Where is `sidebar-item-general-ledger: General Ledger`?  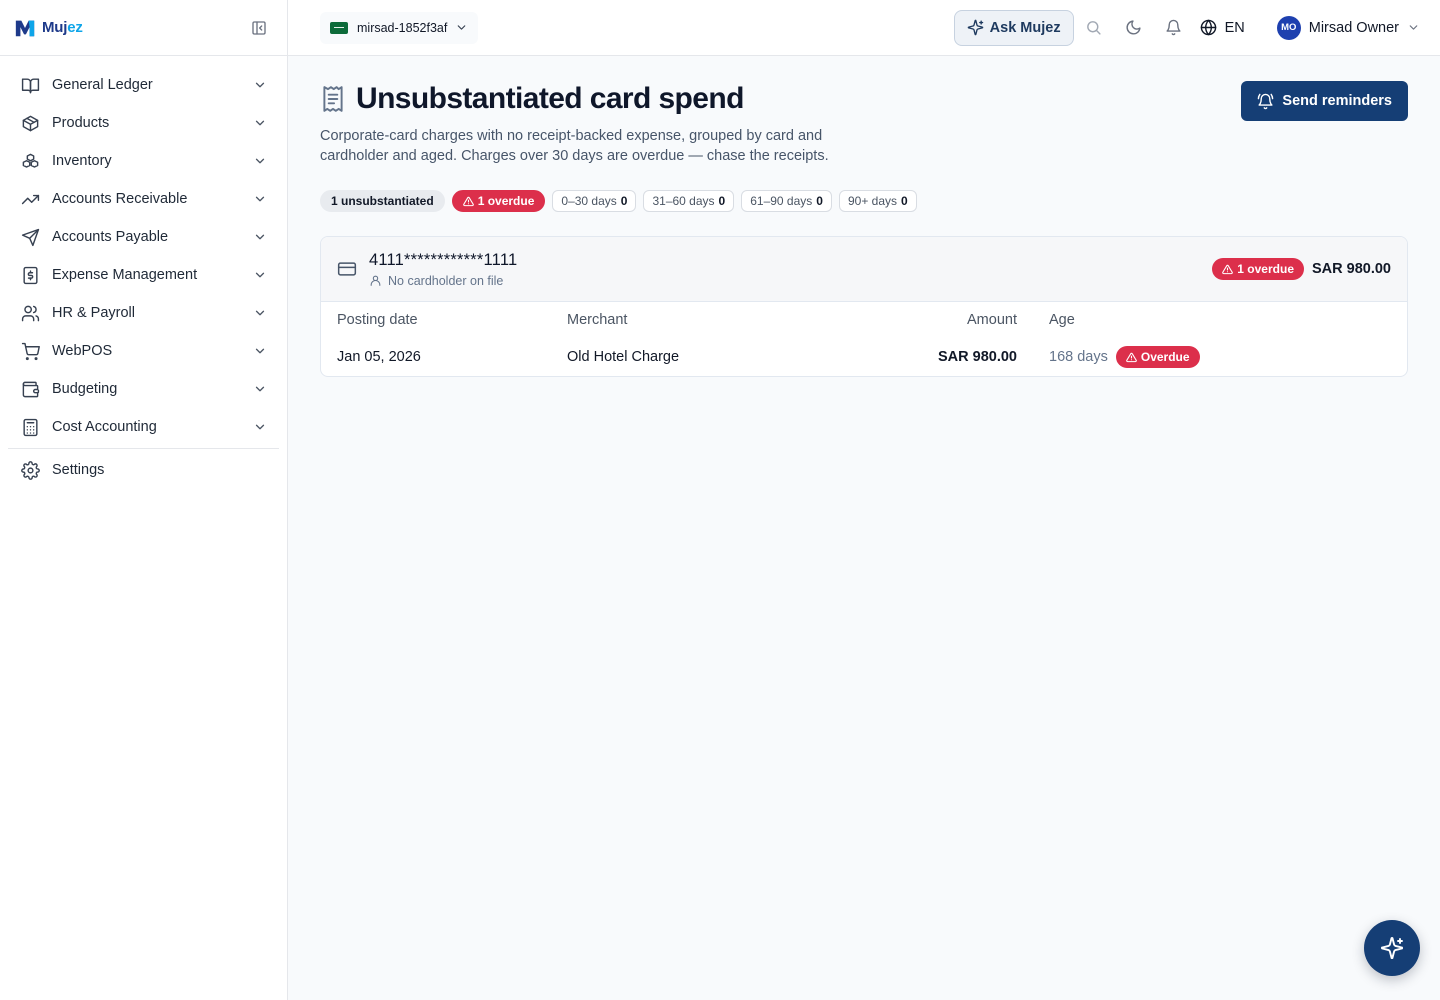
sidebar-item-general-ledger: General Ledger is located at coordinates (143, 85).